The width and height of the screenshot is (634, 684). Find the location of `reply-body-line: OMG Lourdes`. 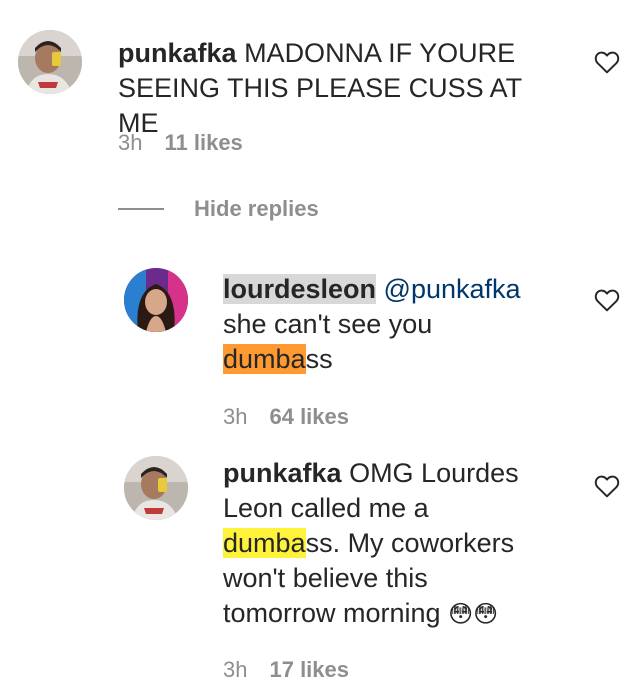

reply-body-line: OMG Lourdes is located at coordinates (434, 473).